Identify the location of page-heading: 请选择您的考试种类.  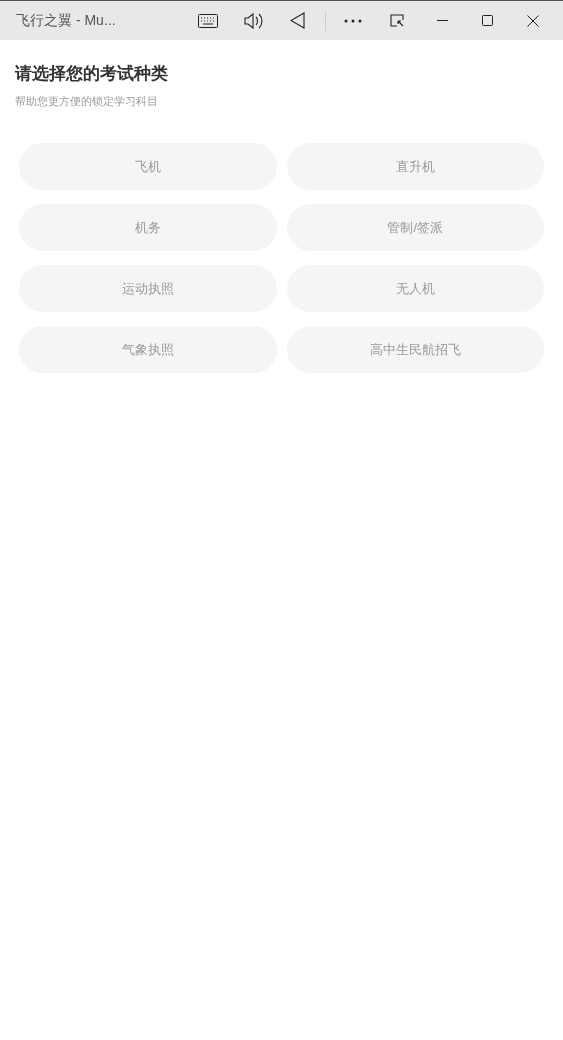
(92, 74).